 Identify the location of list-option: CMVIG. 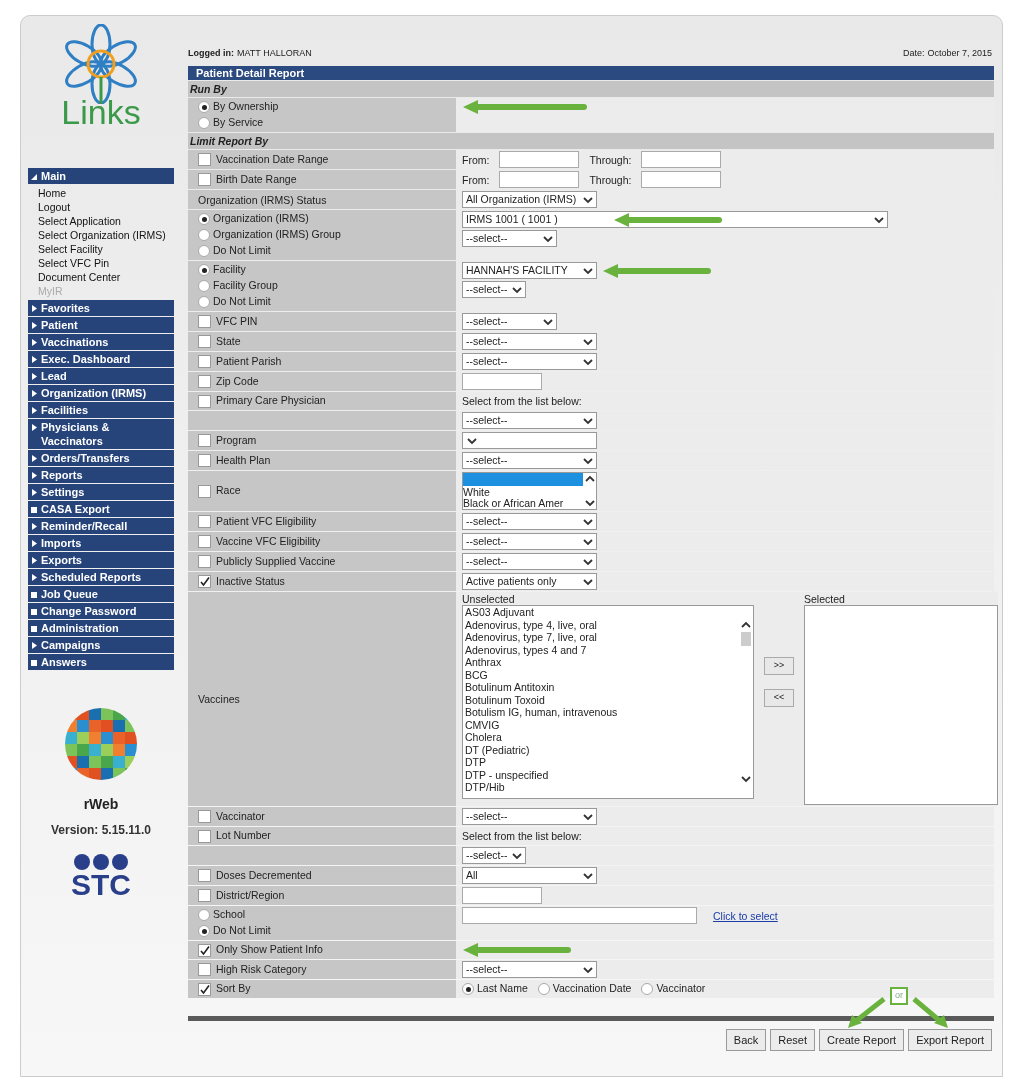
(602, 724).